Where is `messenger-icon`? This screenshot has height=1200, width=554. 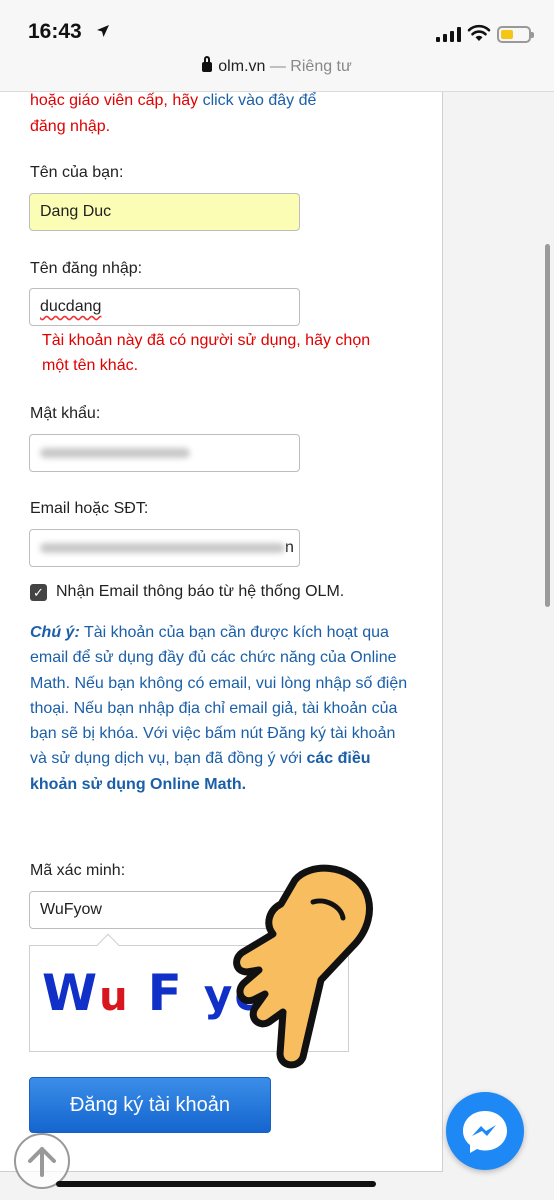 messenger-icon is located at coordinates (485, 1132).